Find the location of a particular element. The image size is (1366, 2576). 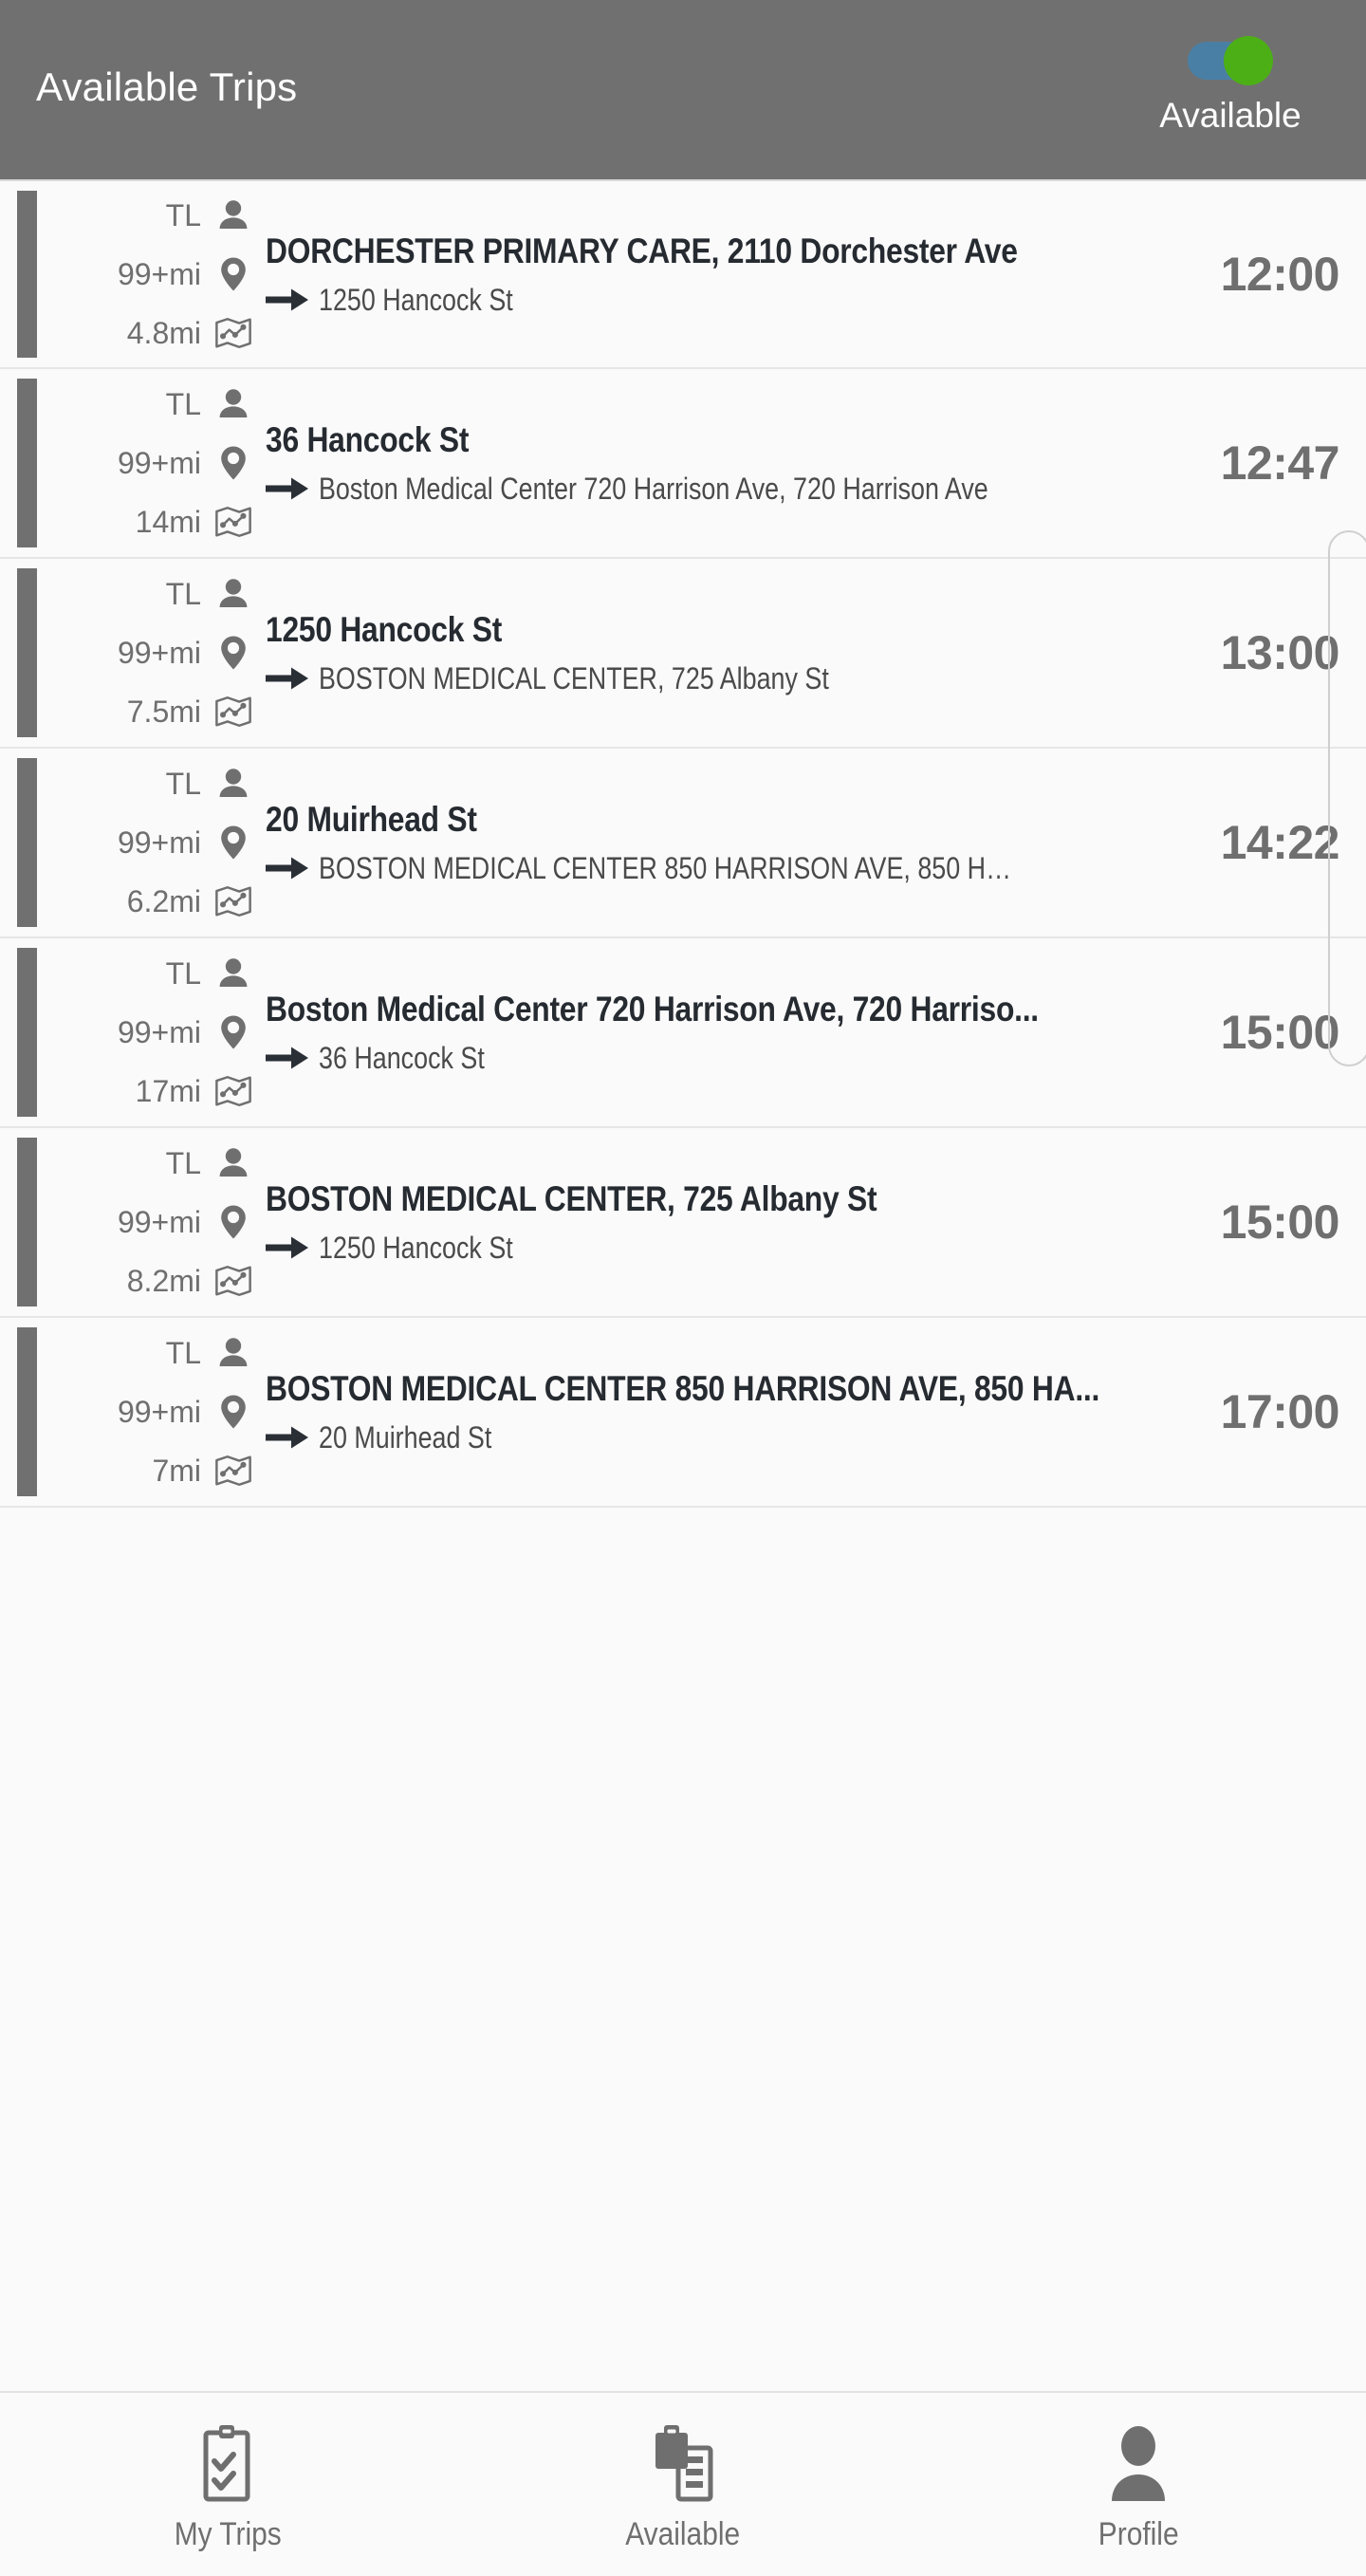

trip-distance: 7.5mi is located at coordinates (163, 712).